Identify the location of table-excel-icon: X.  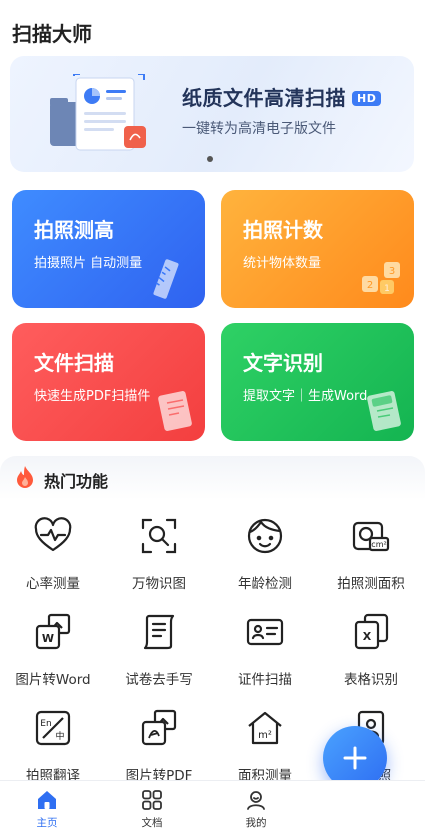
(371, 631).